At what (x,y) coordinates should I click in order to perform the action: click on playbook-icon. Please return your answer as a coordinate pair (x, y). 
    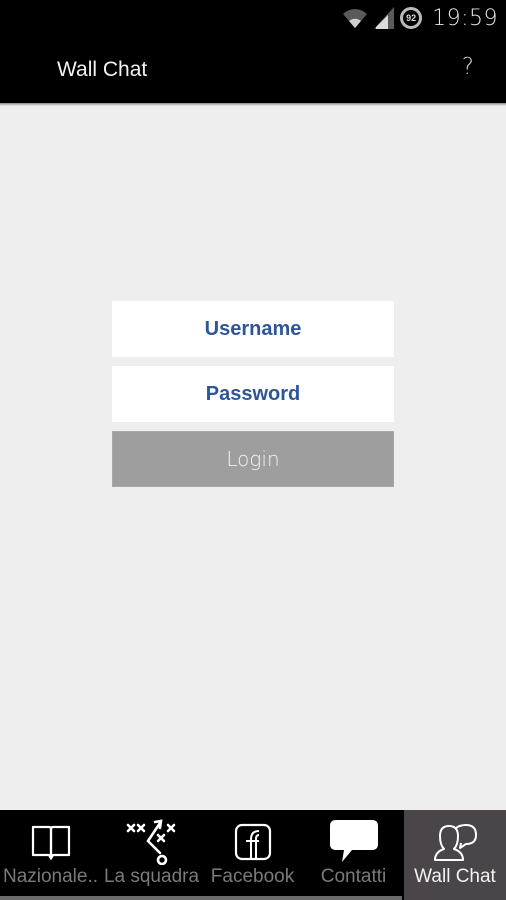
    Looking at the image, I should click on (152, 839).